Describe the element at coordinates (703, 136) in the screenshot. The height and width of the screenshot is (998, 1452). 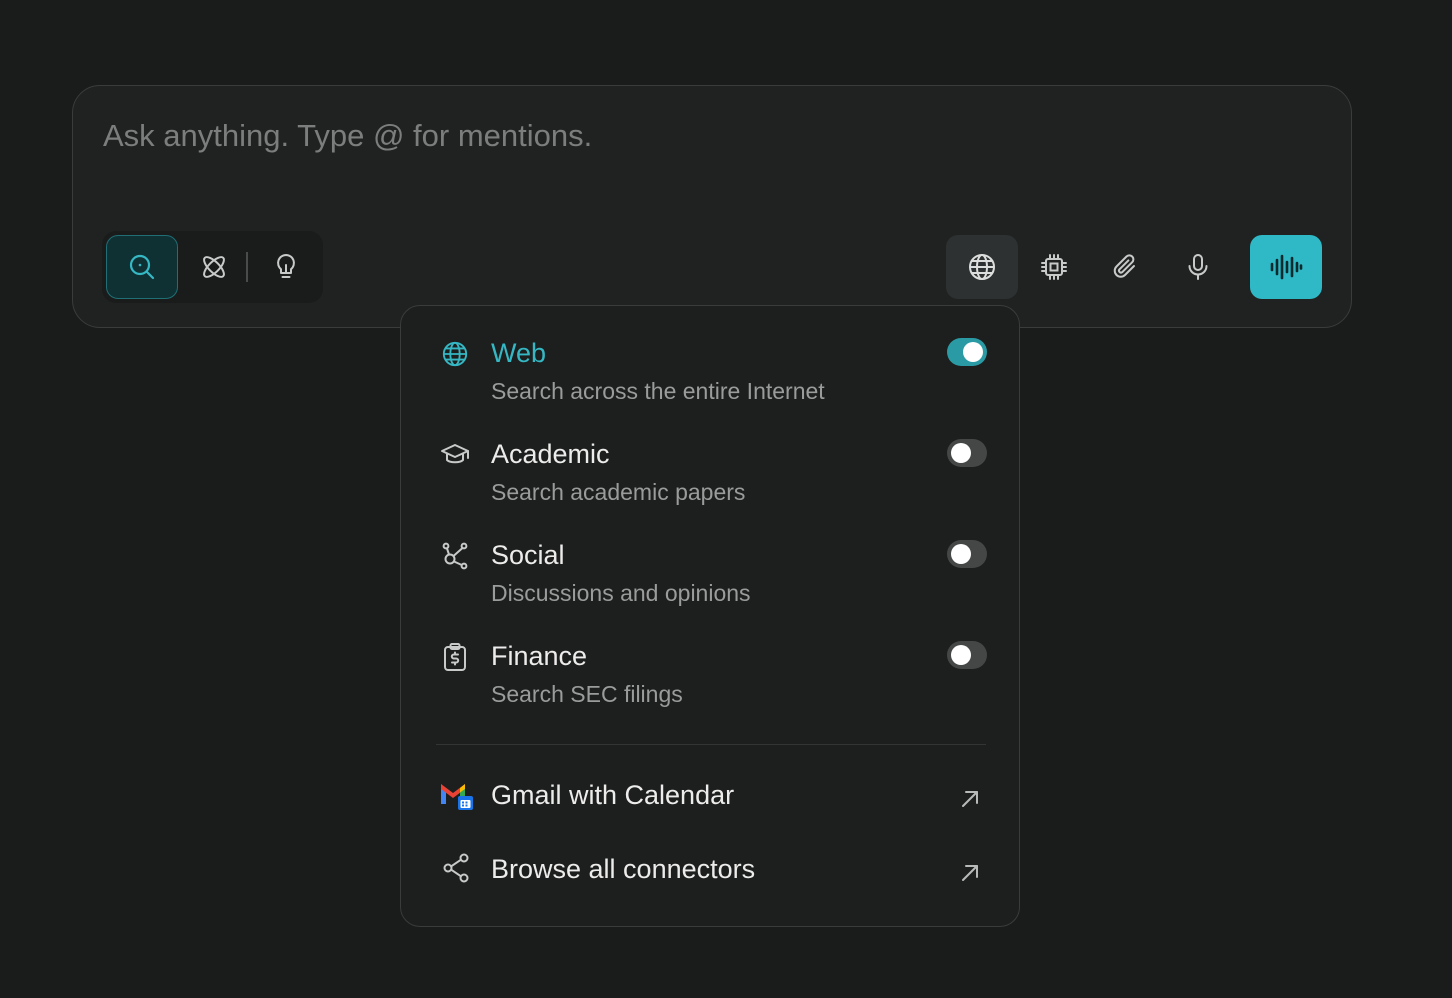
I see `prompt-input` at that location.